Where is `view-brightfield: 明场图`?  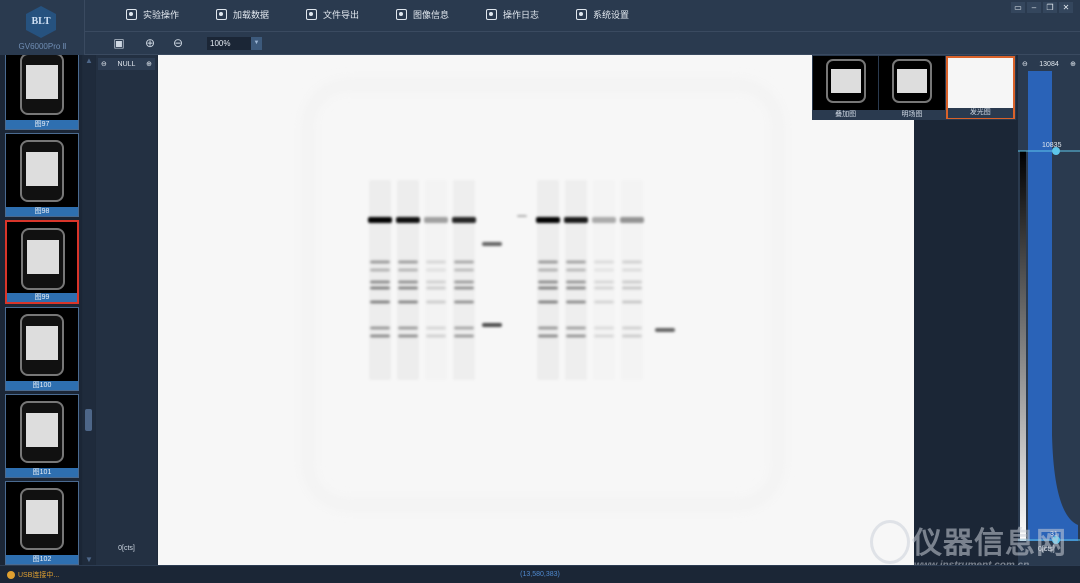 view-brightfield: 明场图 is located at coordinates (912, 88).